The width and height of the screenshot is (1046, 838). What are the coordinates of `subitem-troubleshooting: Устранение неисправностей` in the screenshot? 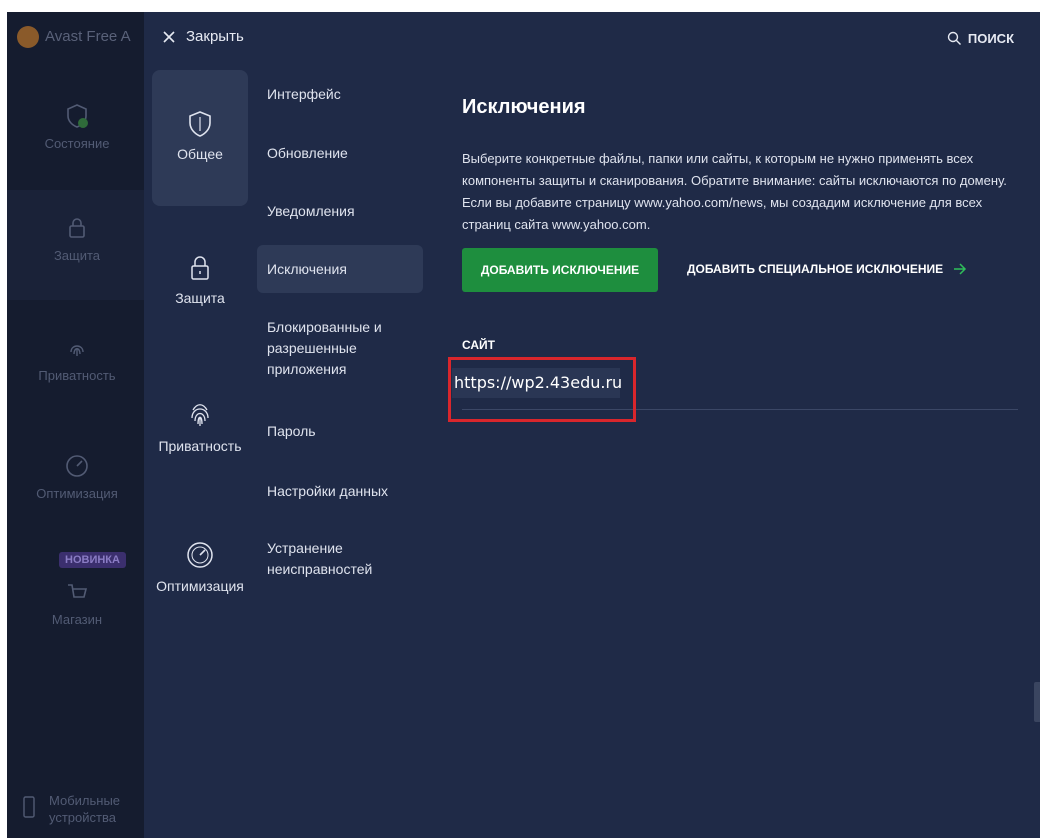 It's located at (332, 559).